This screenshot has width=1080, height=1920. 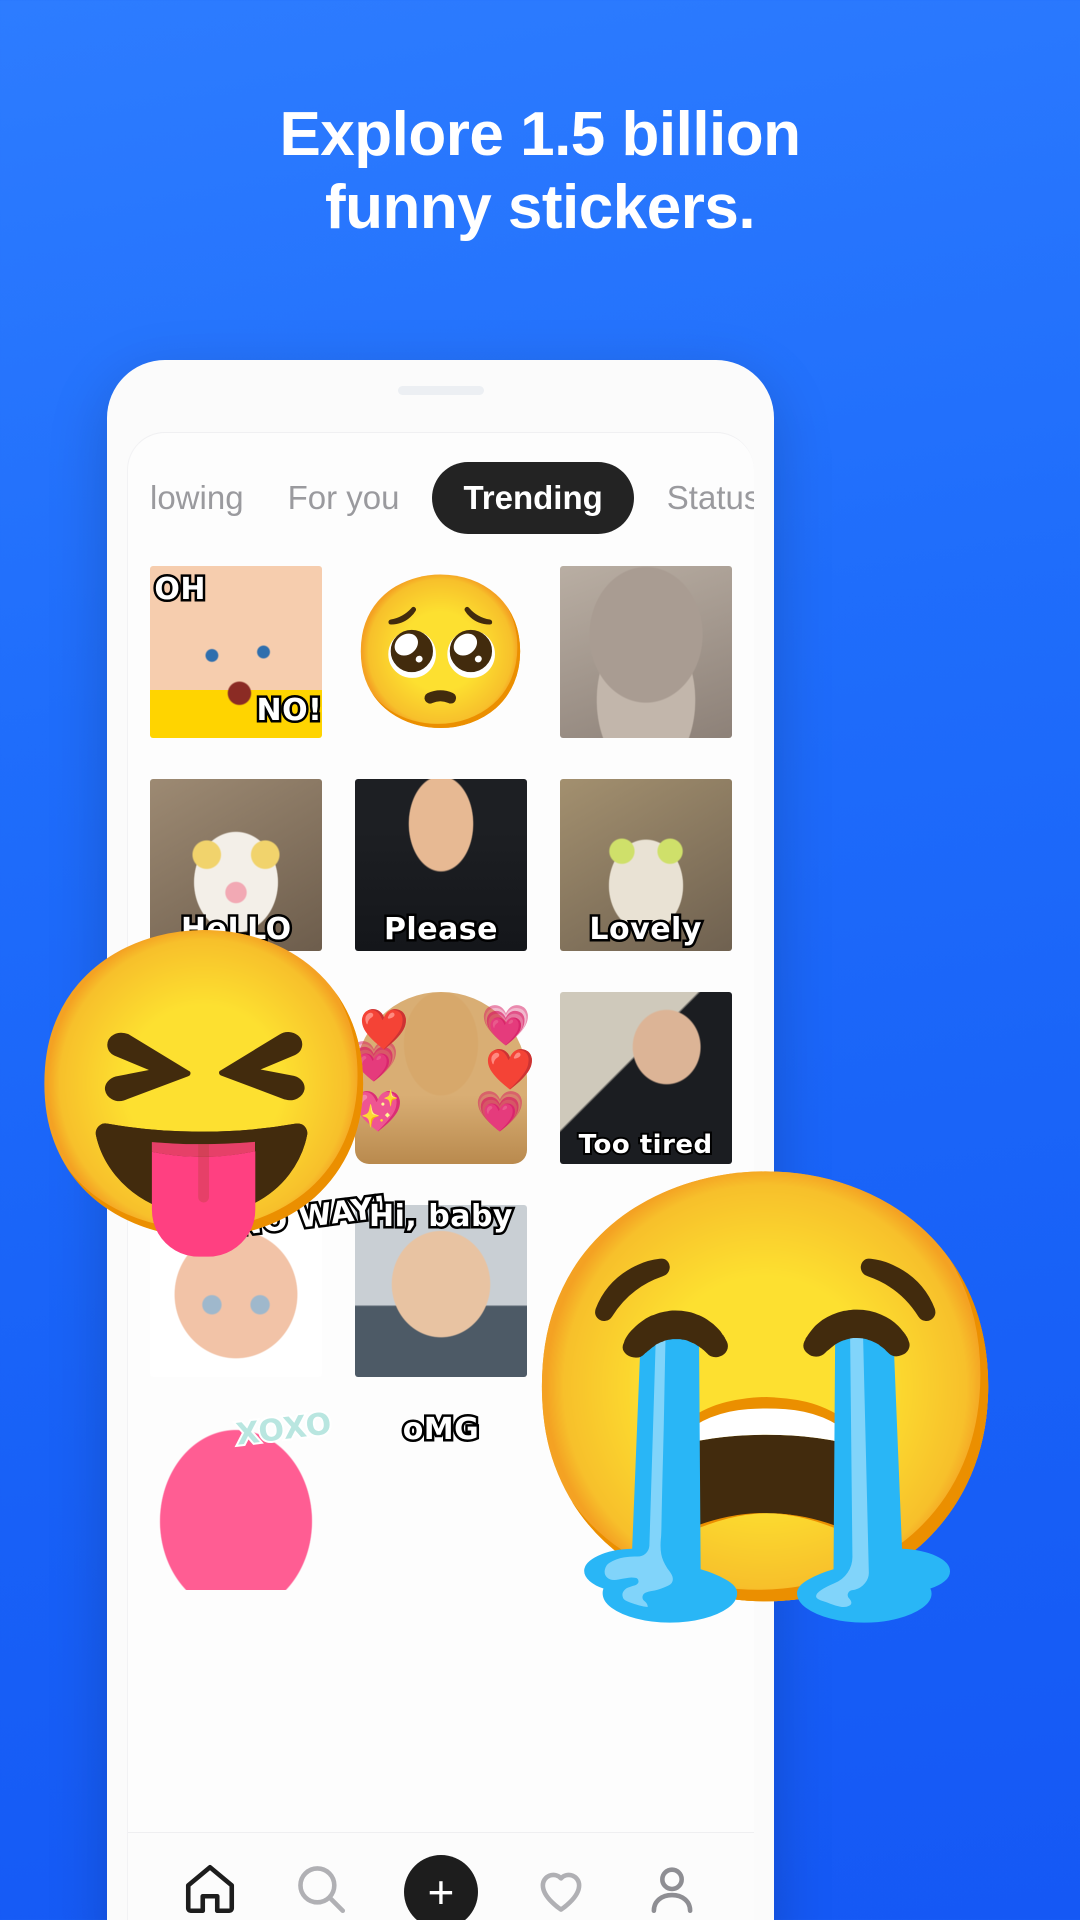 I want to click on nav-likes-button, so click(x=561, y=1890).